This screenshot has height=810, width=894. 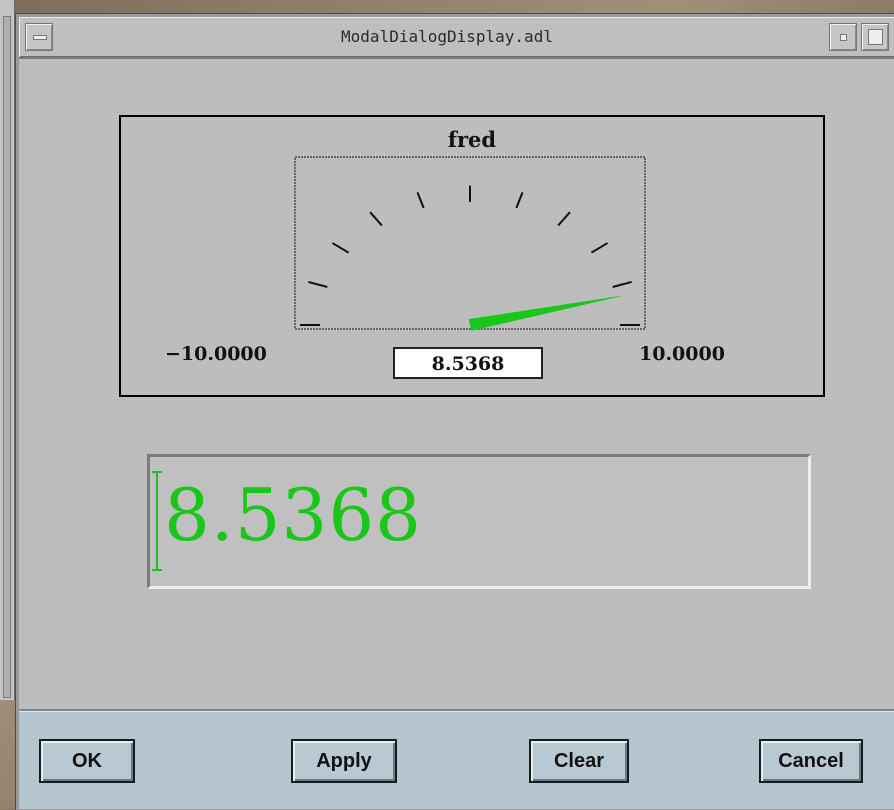 What do you see at coordinates (579, 761) in the screenshot?
I see `clear-button: Clear` at bounding box center [579, 761].